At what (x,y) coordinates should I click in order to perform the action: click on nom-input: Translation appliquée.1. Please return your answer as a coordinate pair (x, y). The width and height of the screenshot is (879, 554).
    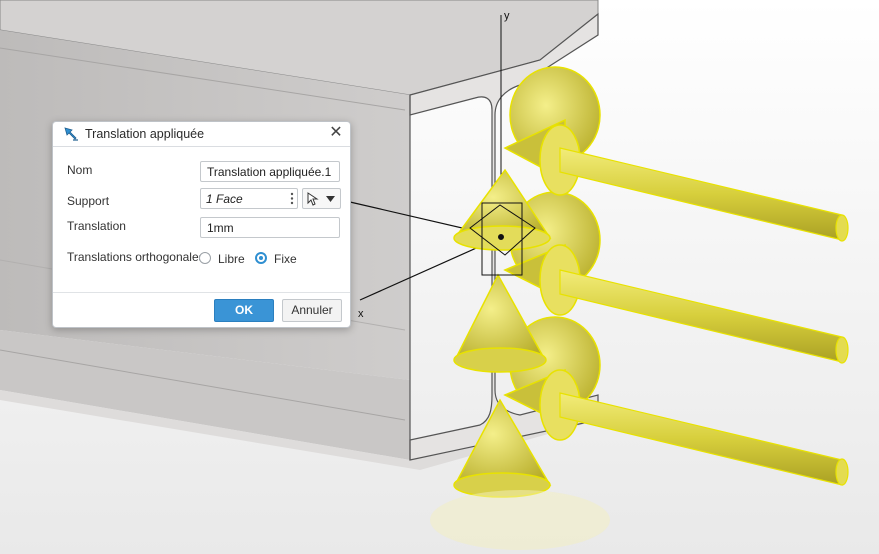
    Looking at the image, I should click on (270, 171).